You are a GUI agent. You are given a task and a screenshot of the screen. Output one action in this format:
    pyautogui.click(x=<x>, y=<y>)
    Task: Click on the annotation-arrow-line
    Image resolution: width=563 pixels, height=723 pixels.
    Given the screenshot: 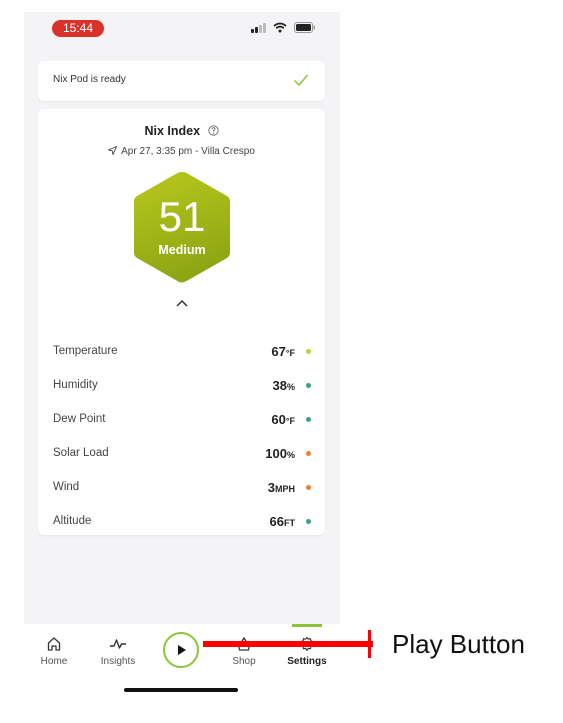 What is the action you would take?
    pyautogui.click(x=288, y=644)
    